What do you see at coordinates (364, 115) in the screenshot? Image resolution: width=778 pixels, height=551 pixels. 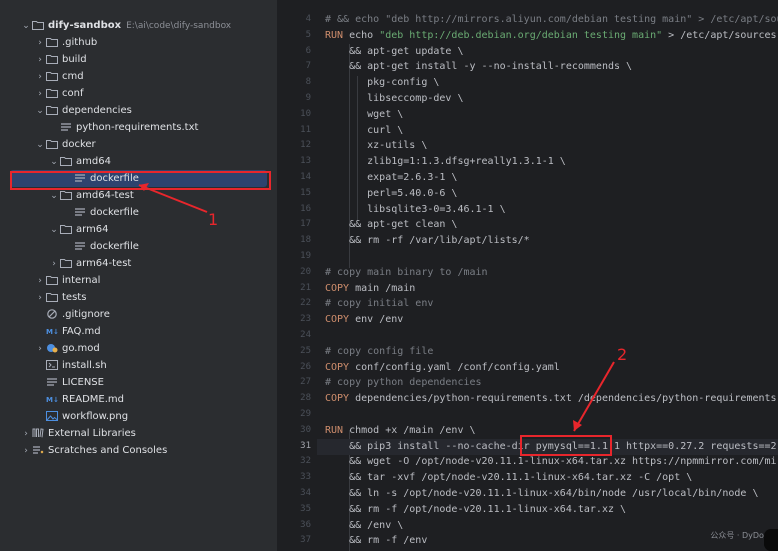 I see `code-line: wget \` at bounding box center [364, 115].